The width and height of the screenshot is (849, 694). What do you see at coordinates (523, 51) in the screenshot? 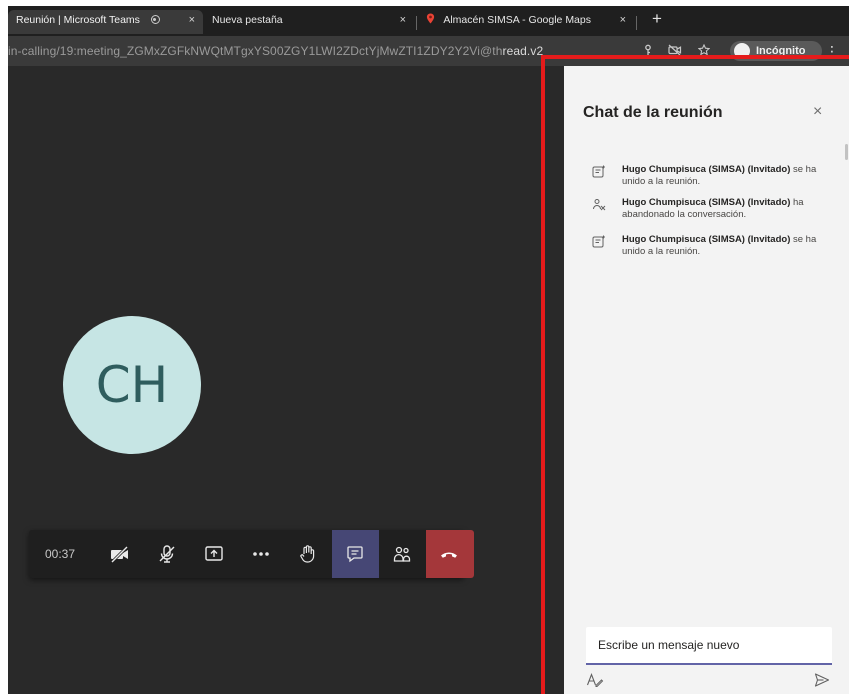
I see `url-text-end: read.v2` at bounding box center [523, 51].